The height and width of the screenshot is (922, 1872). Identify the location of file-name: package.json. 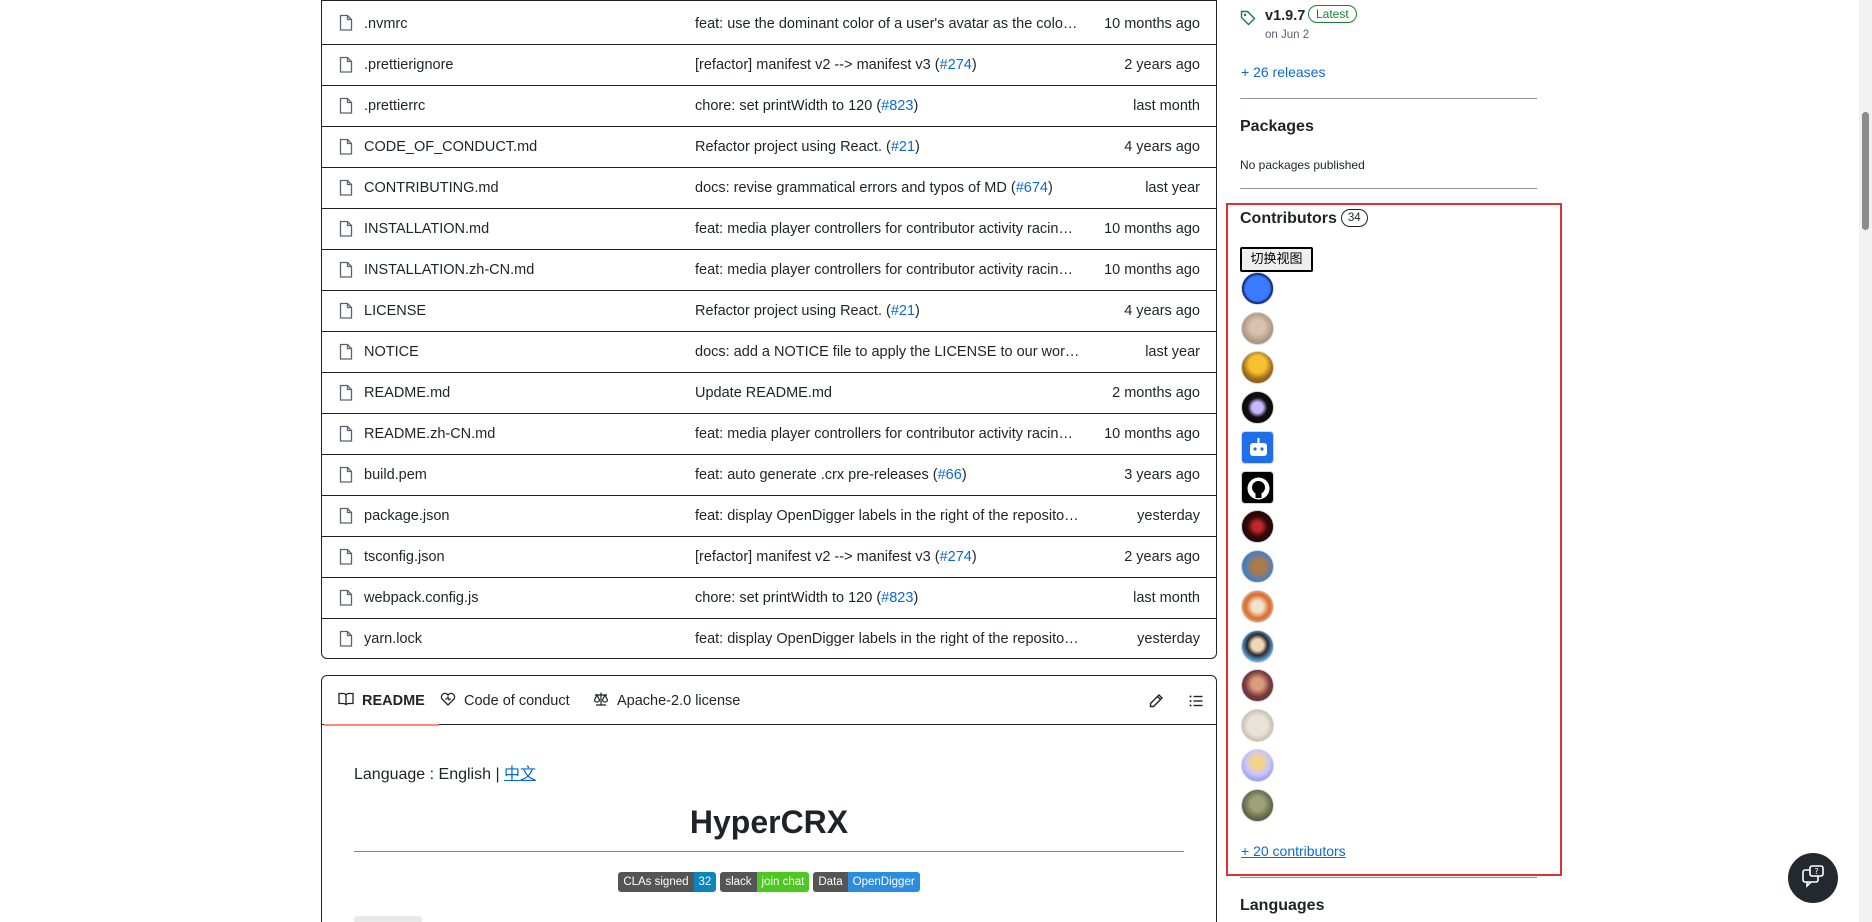
(406, 516).